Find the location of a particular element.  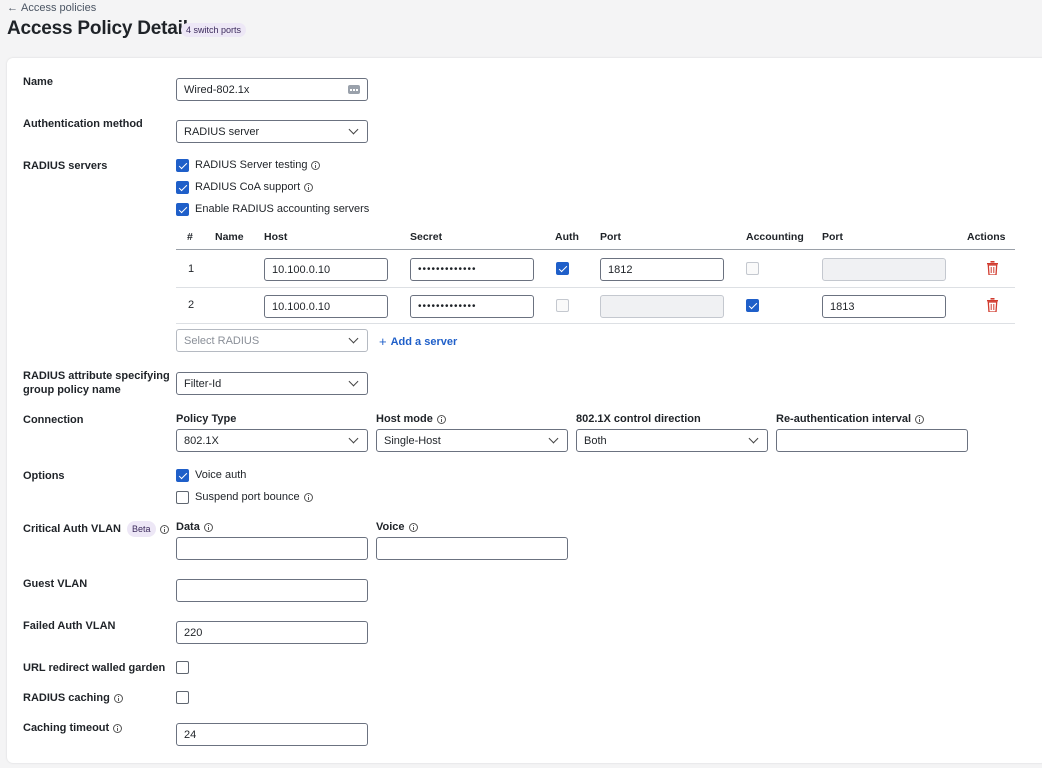

caching-timeout-input: 24 is located at coordinates (272, 734).